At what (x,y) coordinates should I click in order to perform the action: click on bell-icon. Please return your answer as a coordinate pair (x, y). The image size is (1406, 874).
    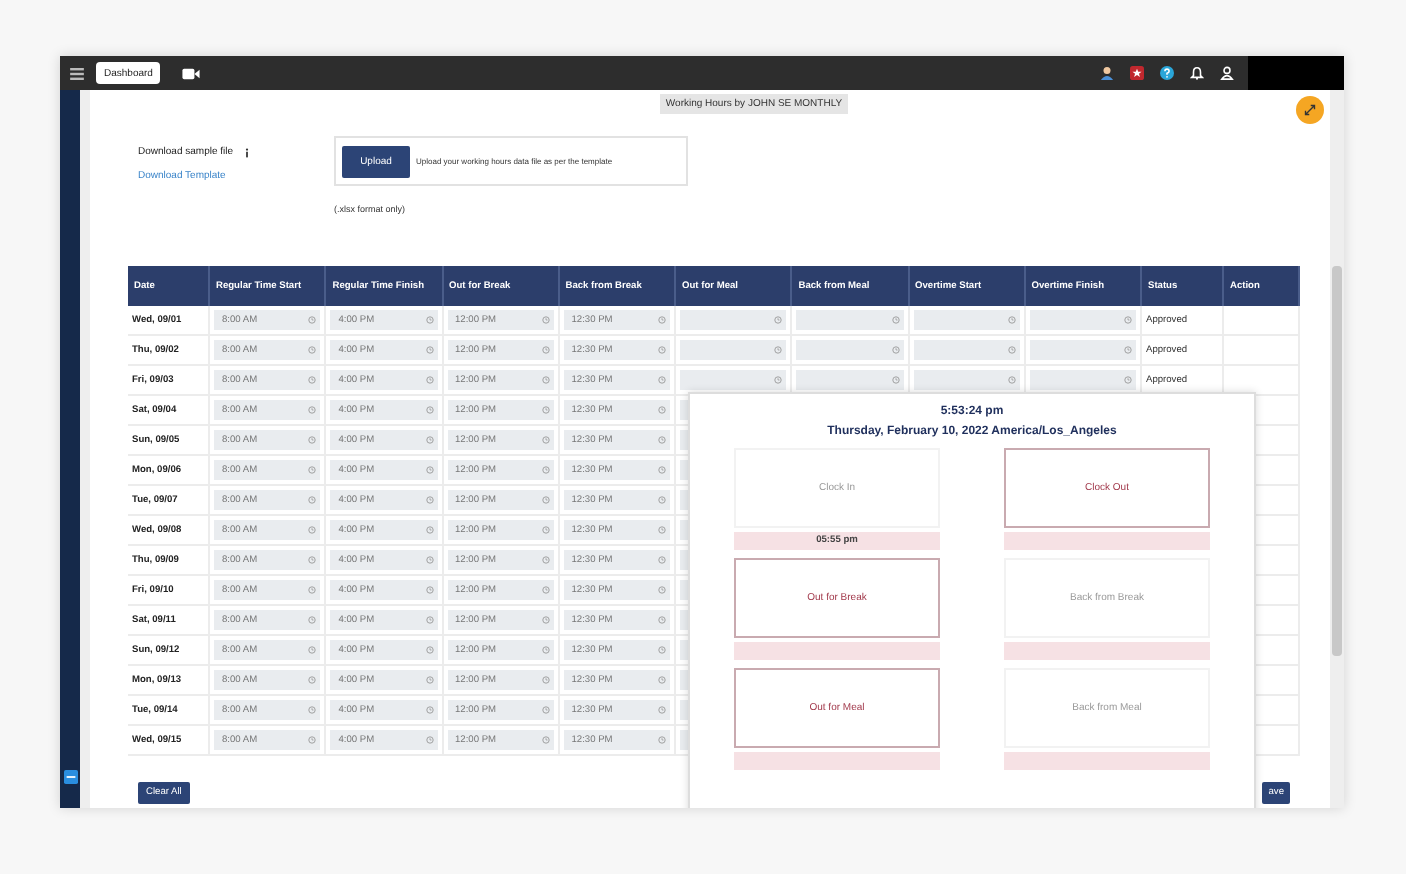
    Looking at the image, I should click on (1197, 73).